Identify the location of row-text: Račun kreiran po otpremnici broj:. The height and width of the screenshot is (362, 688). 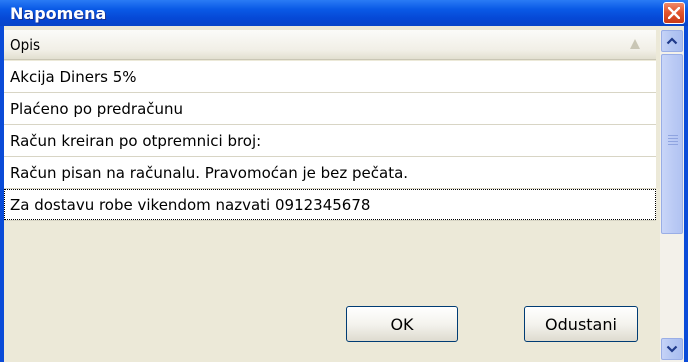
(136, 141).